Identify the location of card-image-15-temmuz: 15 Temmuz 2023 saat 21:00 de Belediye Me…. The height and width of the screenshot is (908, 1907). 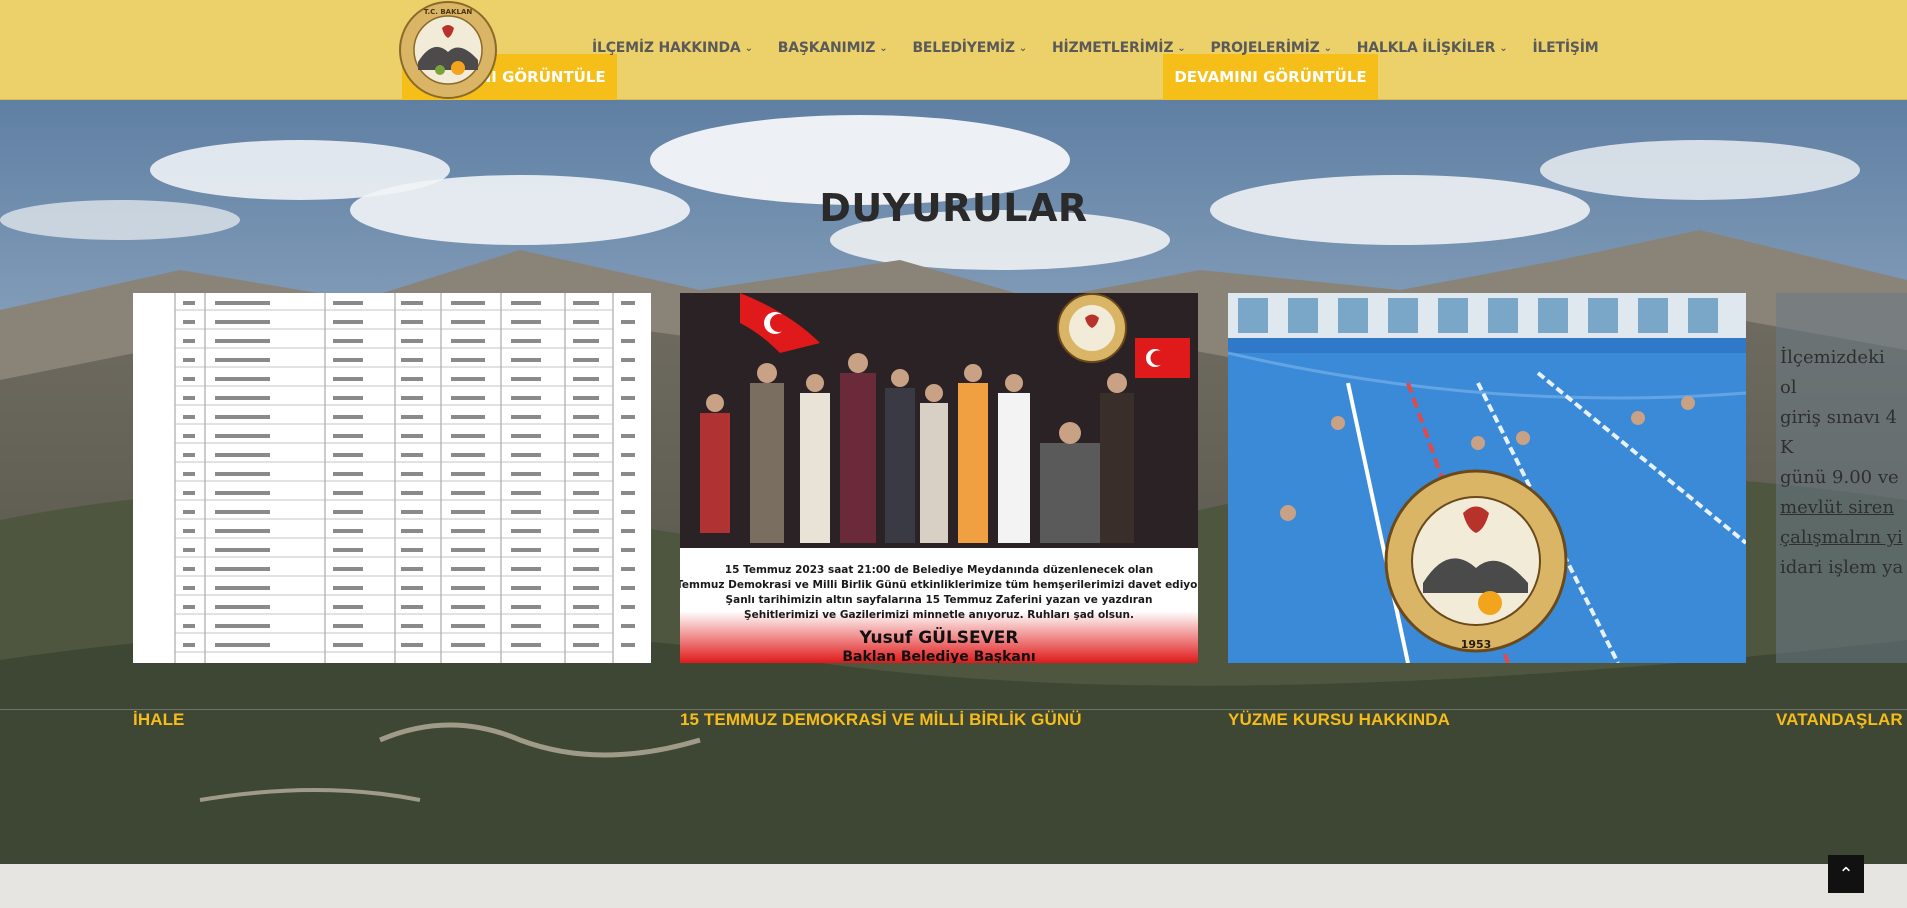
(939, 478).